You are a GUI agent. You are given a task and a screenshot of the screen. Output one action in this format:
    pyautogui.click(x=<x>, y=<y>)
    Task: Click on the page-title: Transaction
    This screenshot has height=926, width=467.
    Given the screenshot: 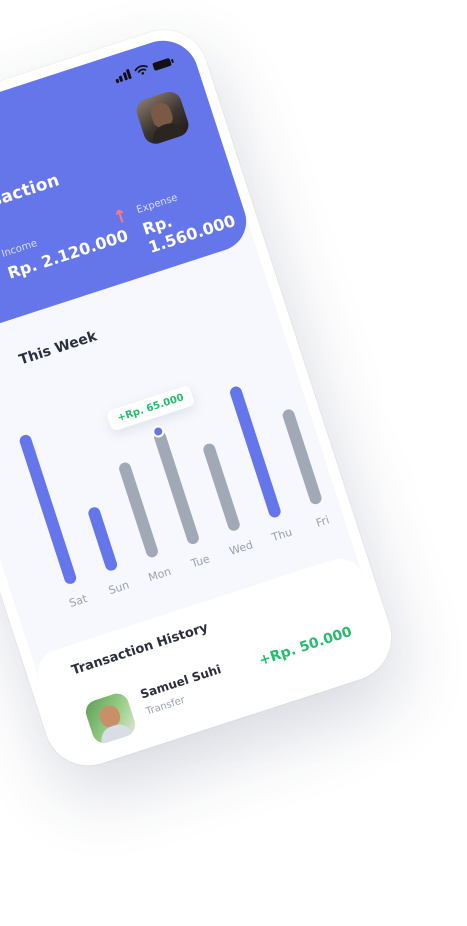 What is the action you would take?
    pyautogui.click(x=31, y=197)
    